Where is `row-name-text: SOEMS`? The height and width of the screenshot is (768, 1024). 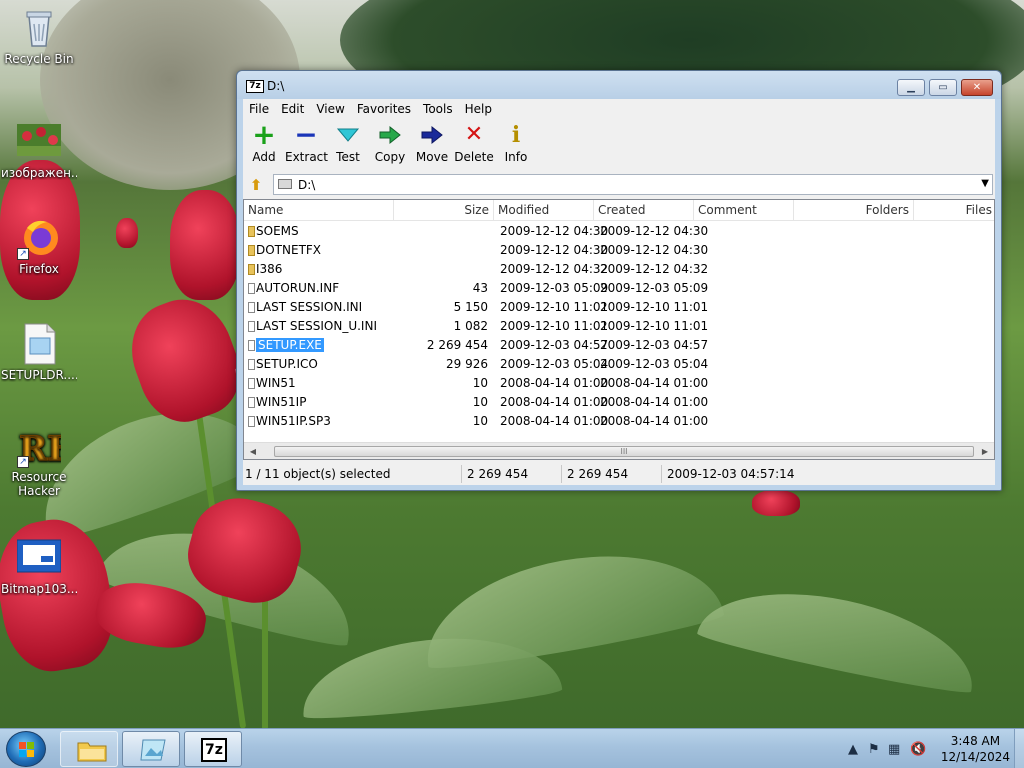
row-name-text: SOEMS is located at coordinates (277, 231).